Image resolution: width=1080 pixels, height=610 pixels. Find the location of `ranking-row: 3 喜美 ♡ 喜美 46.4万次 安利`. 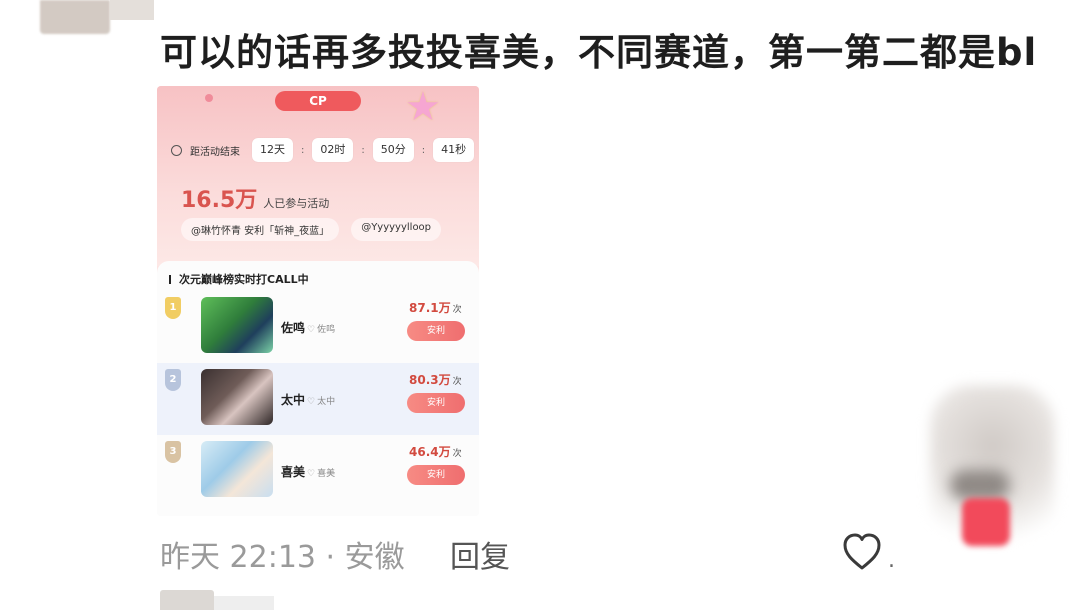

ranking-row: 3 喜美 ♡ 喜美 46.4万次 安利 is located at coordinates (318, 471).